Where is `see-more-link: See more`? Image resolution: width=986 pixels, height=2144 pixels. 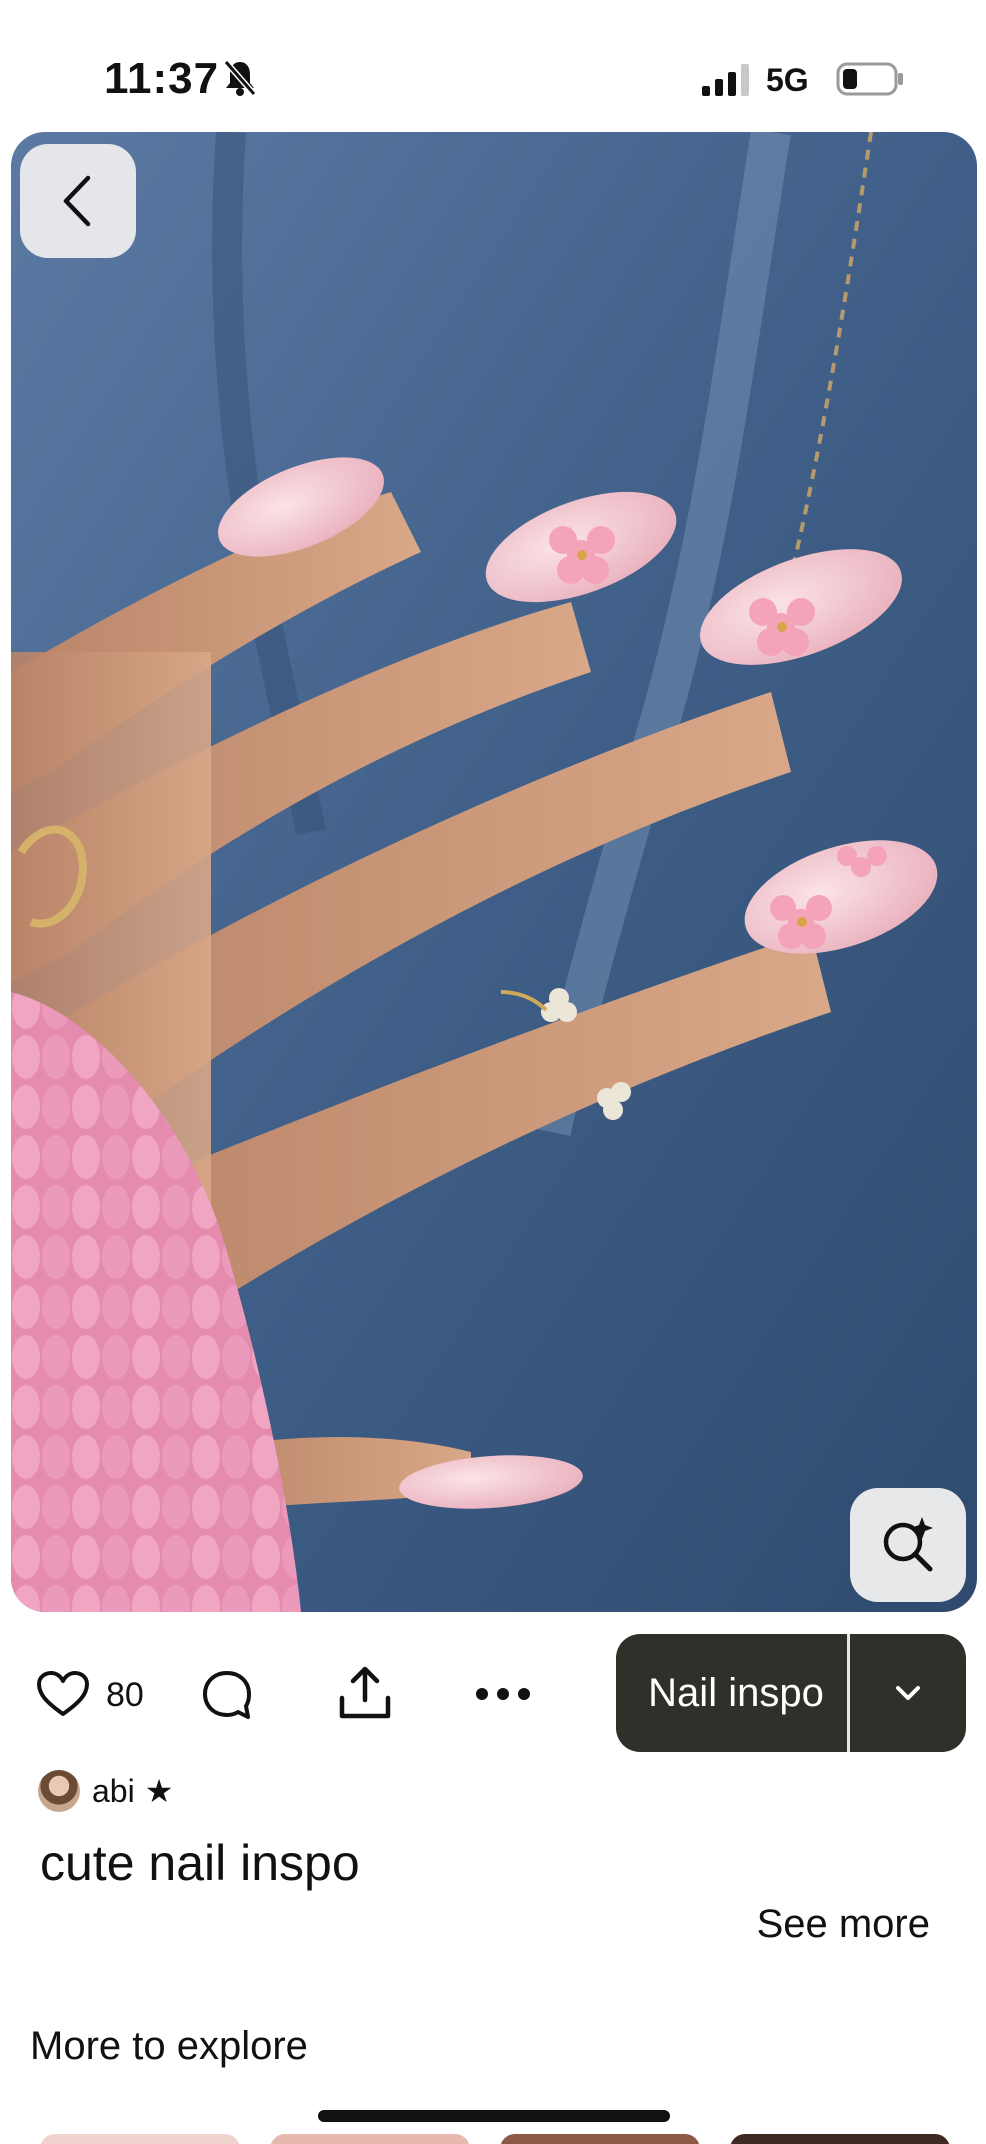
see-more-link: See more is located at coordinates (843, 1924).